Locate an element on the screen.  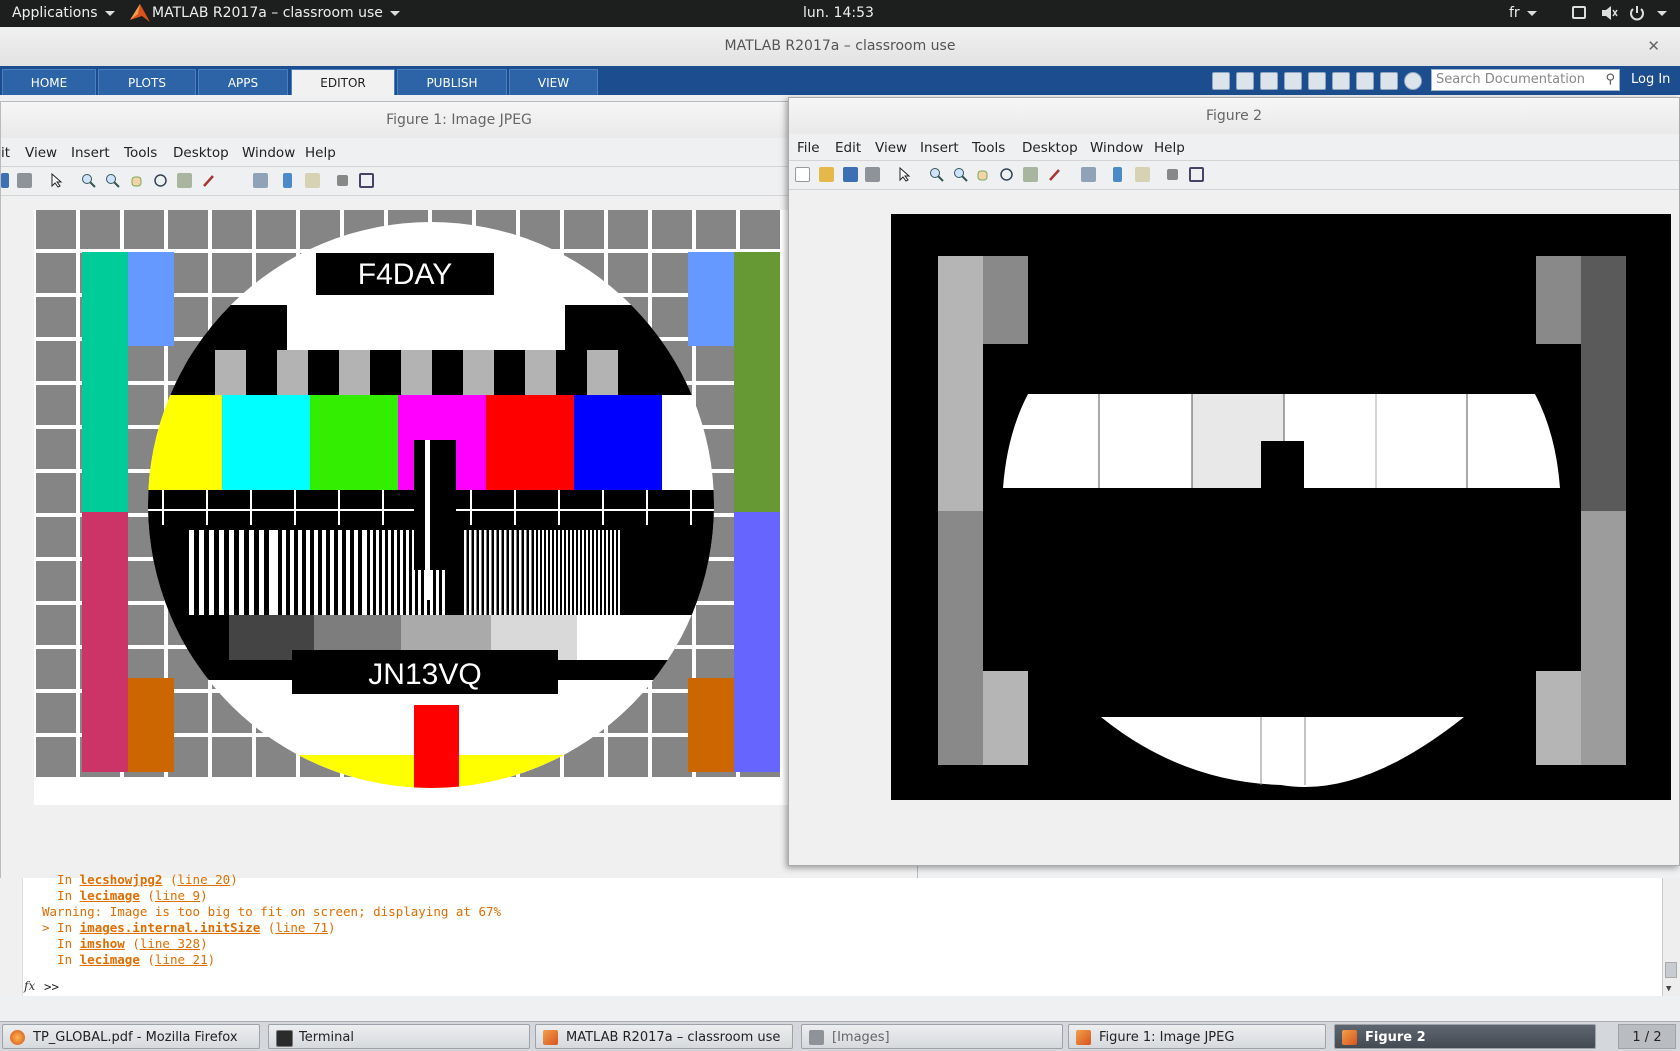
task-figure2: Figure 2 is located at coordinates (1465, 1036).